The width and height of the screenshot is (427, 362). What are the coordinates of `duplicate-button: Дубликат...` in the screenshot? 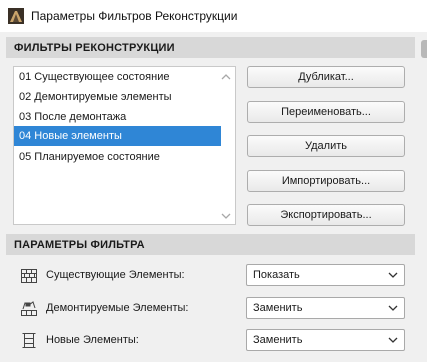 It's located at (326, 77).